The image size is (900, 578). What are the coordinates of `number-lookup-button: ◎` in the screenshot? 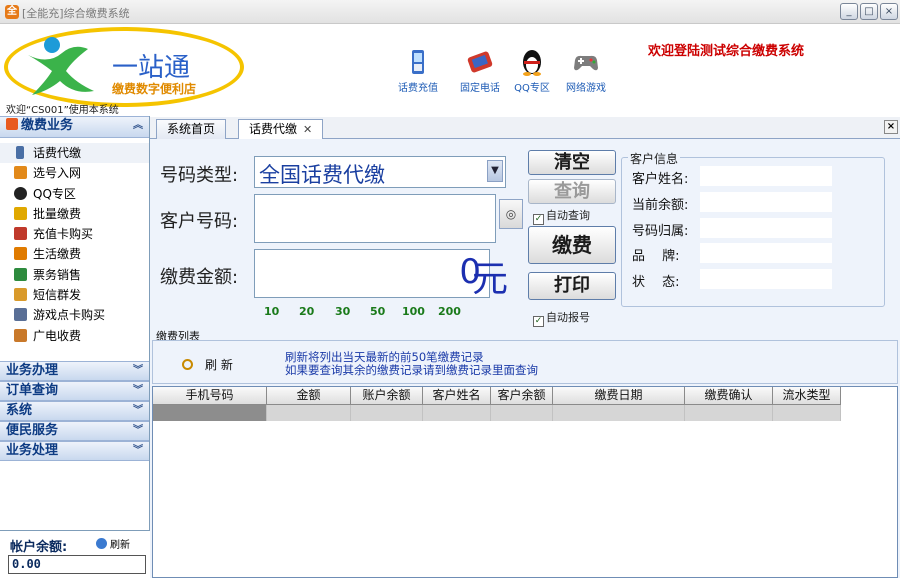 It's located at (511, 214).